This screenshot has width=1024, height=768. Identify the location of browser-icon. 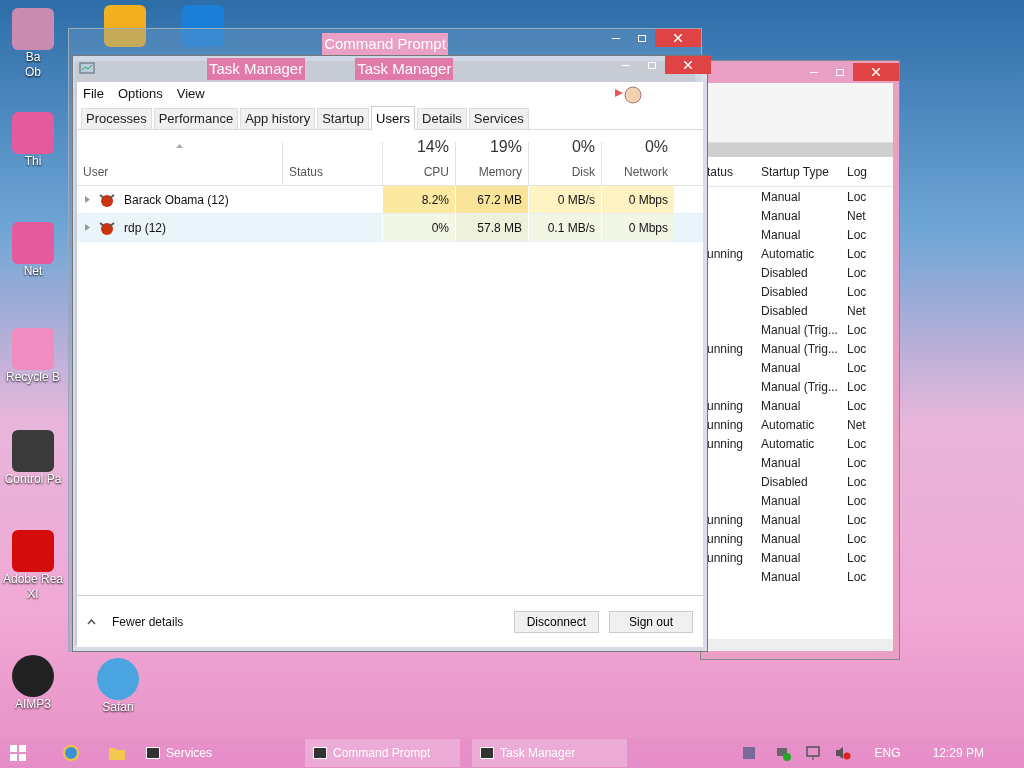
(71, 753).